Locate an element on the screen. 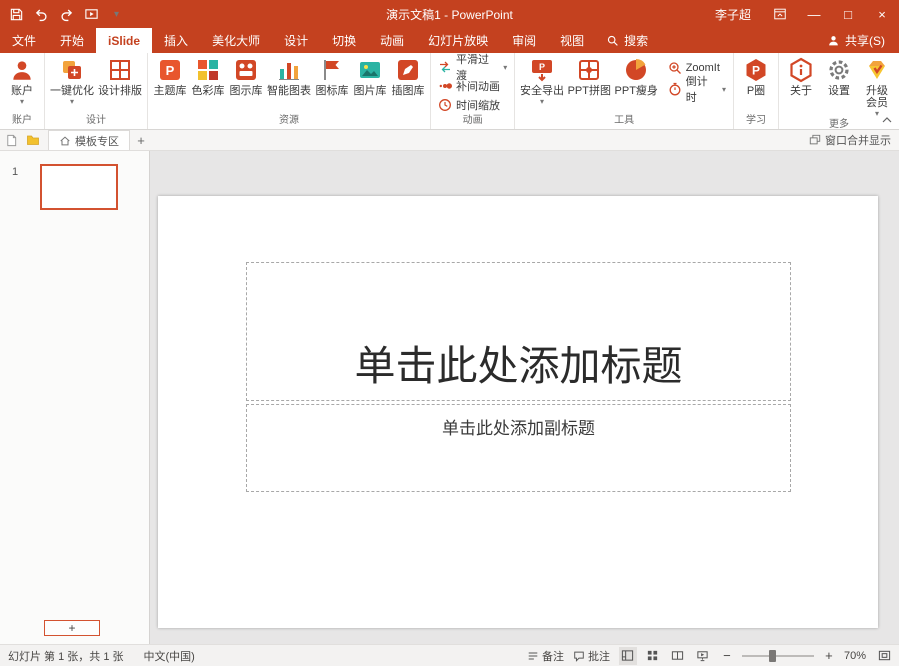  theme-library-button: P 主题库 is located at coordinates (170, 76).